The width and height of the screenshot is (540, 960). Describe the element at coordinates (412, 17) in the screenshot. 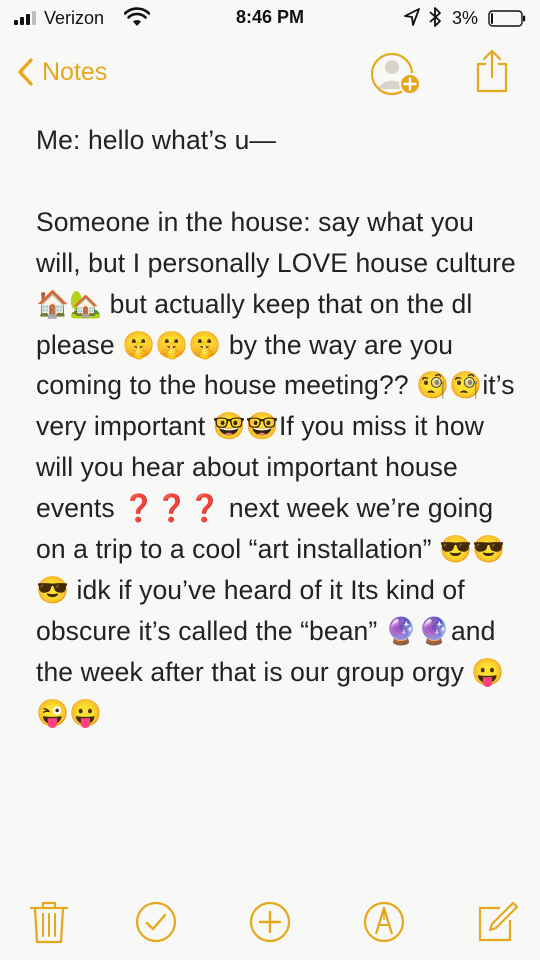

I see `location-arrow-icon` at that location.